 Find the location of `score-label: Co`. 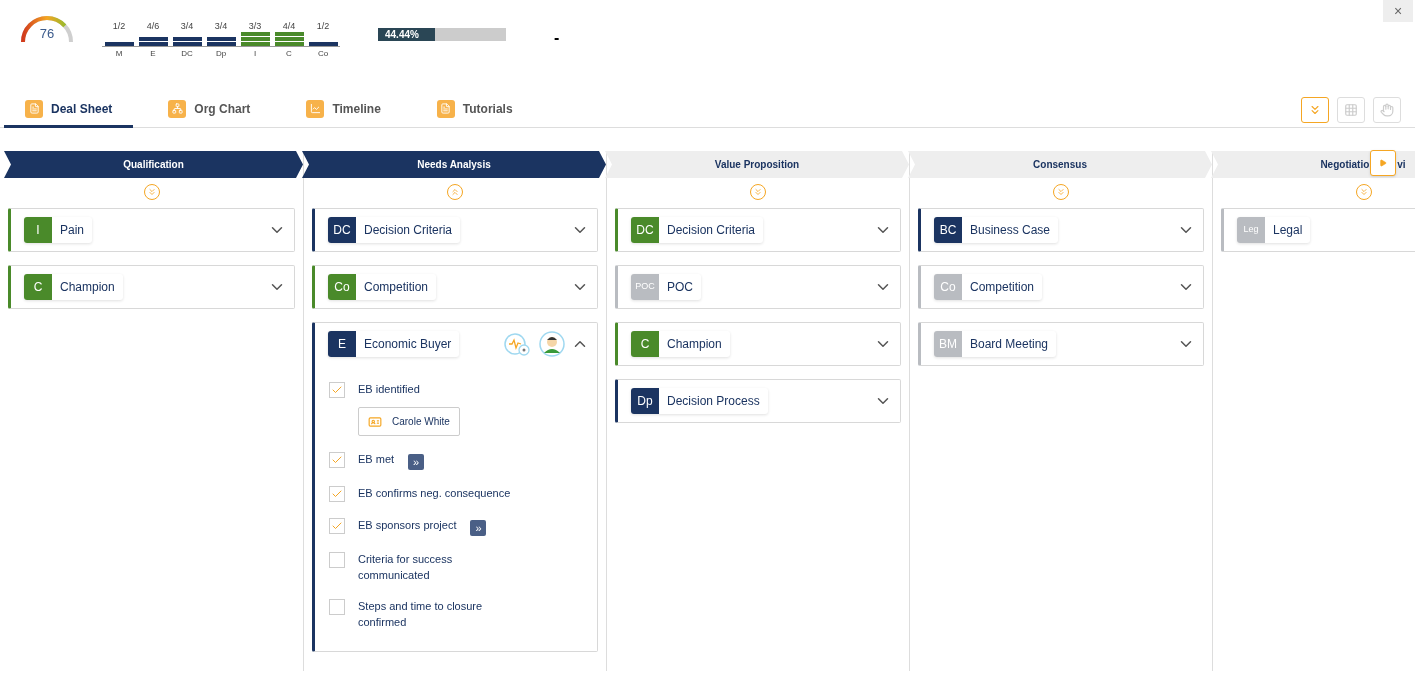

score-label: Co is located at coordinates (323, 54).